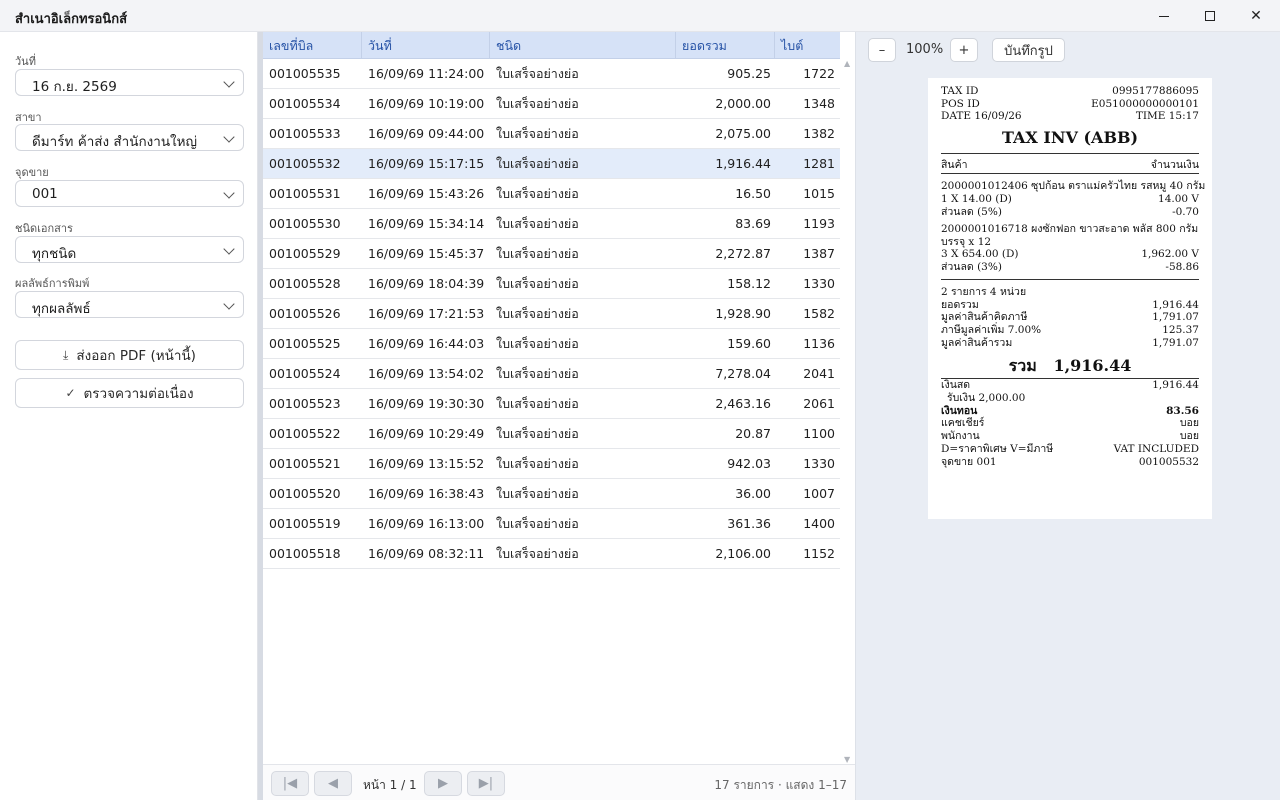 The image size is (1280, 800). What do you see at coordinates (426, 253) in the screenshot?
I see `cell-date: 16/09/69 15:45:37` at bounding box center [426, 253].